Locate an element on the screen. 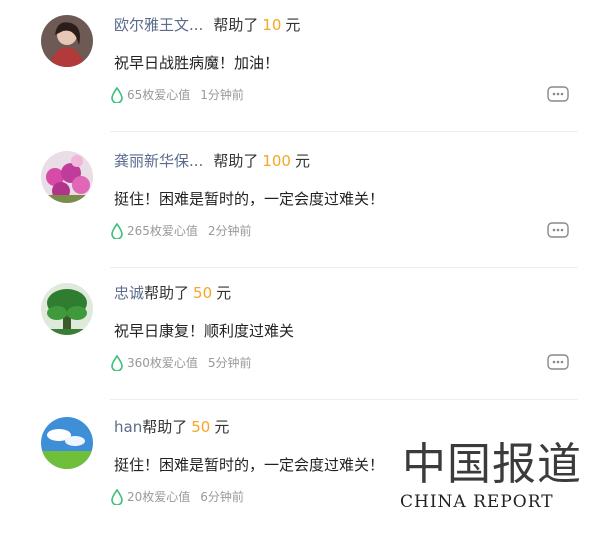 This screenshot has height=534, width=600. comment-header: 忠诚帮助了 50 元 is located at coordinates (172, 292).